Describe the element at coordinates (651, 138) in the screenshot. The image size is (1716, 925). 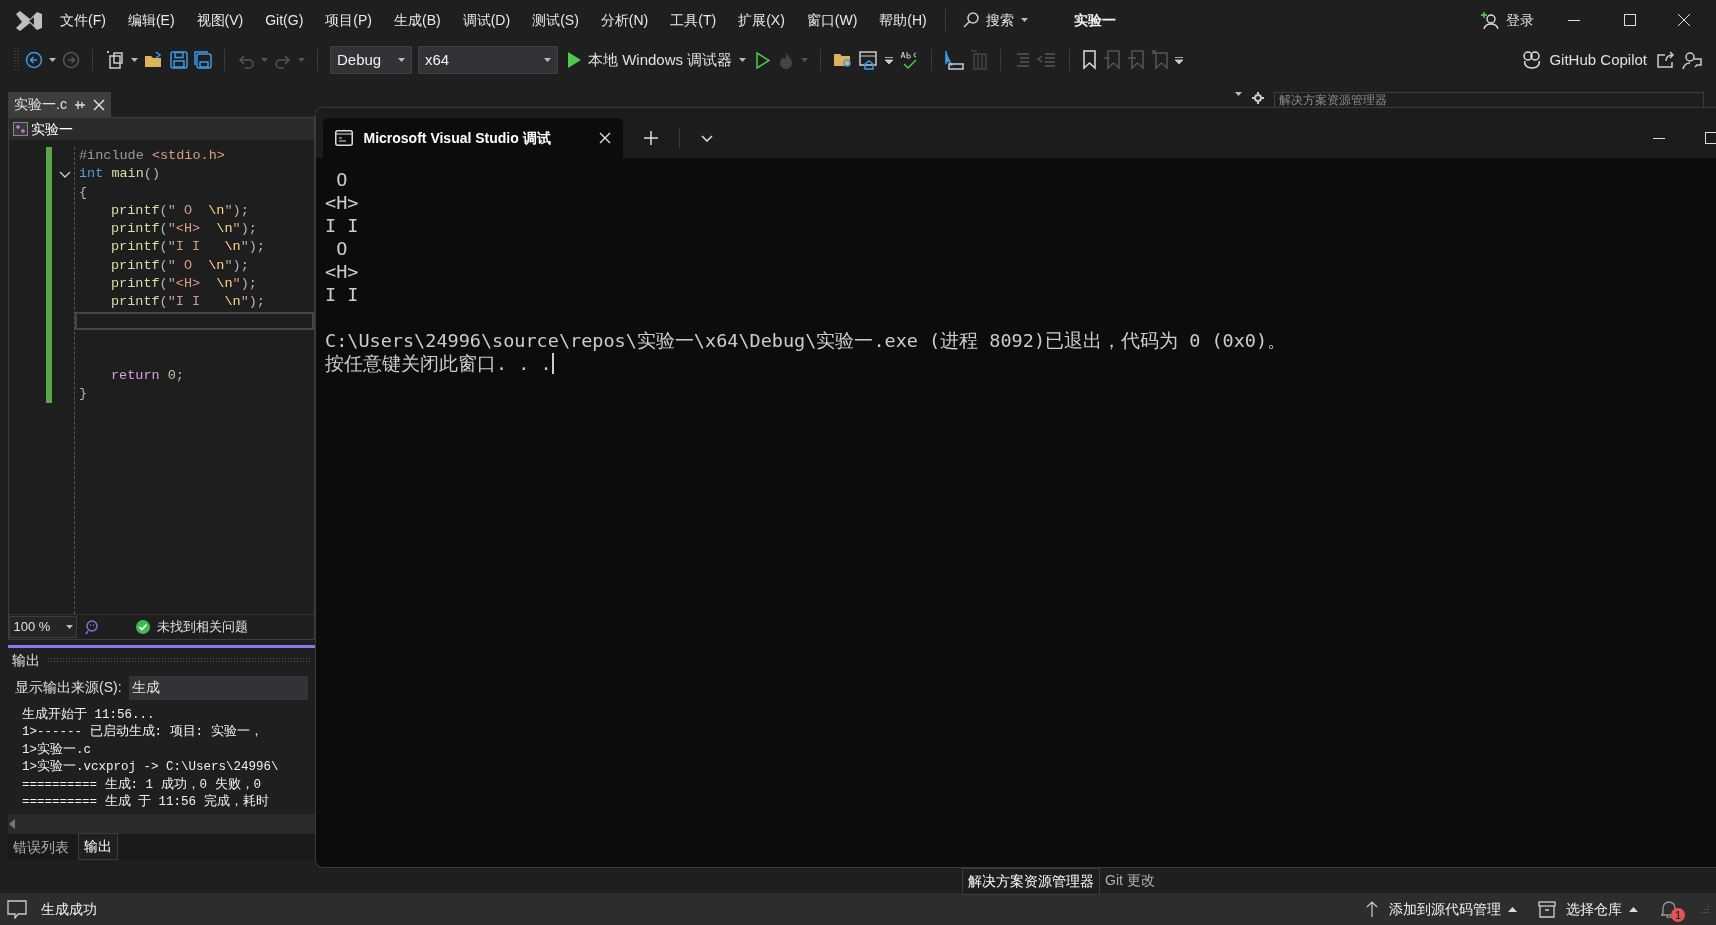
I see `add-tab-icon` at that location.